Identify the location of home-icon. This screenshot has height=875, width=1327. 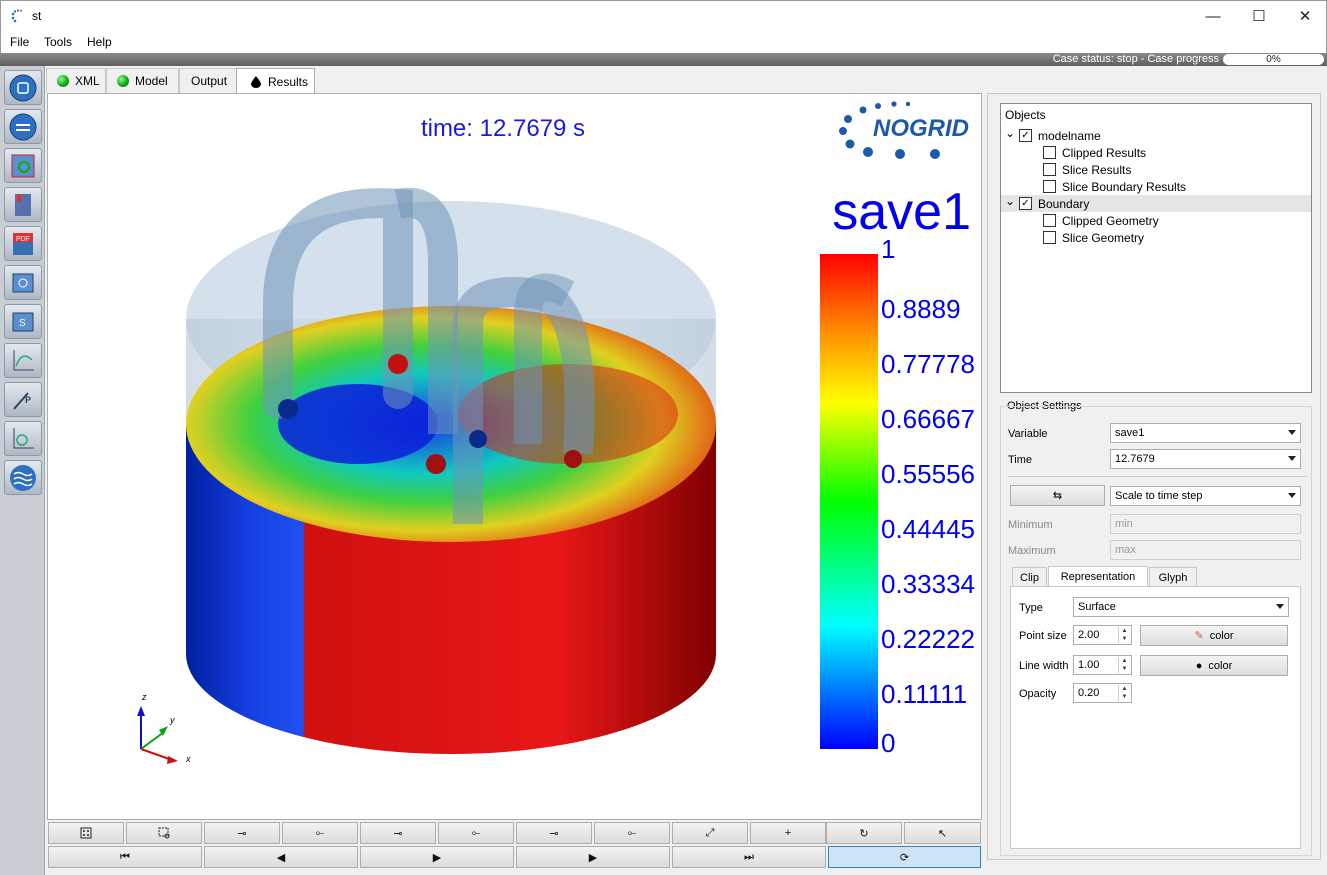
(23, 87).